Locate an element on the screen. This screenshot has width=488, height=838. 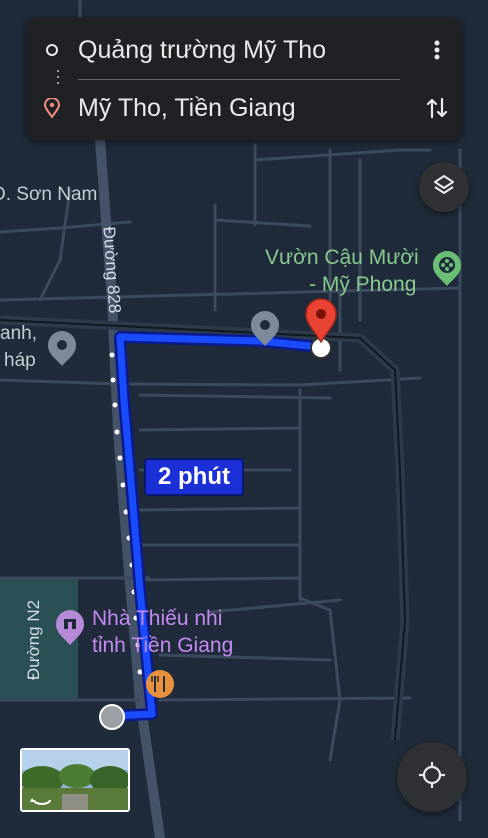
restaurant-pin-icon is located at coordinates (160, 684).